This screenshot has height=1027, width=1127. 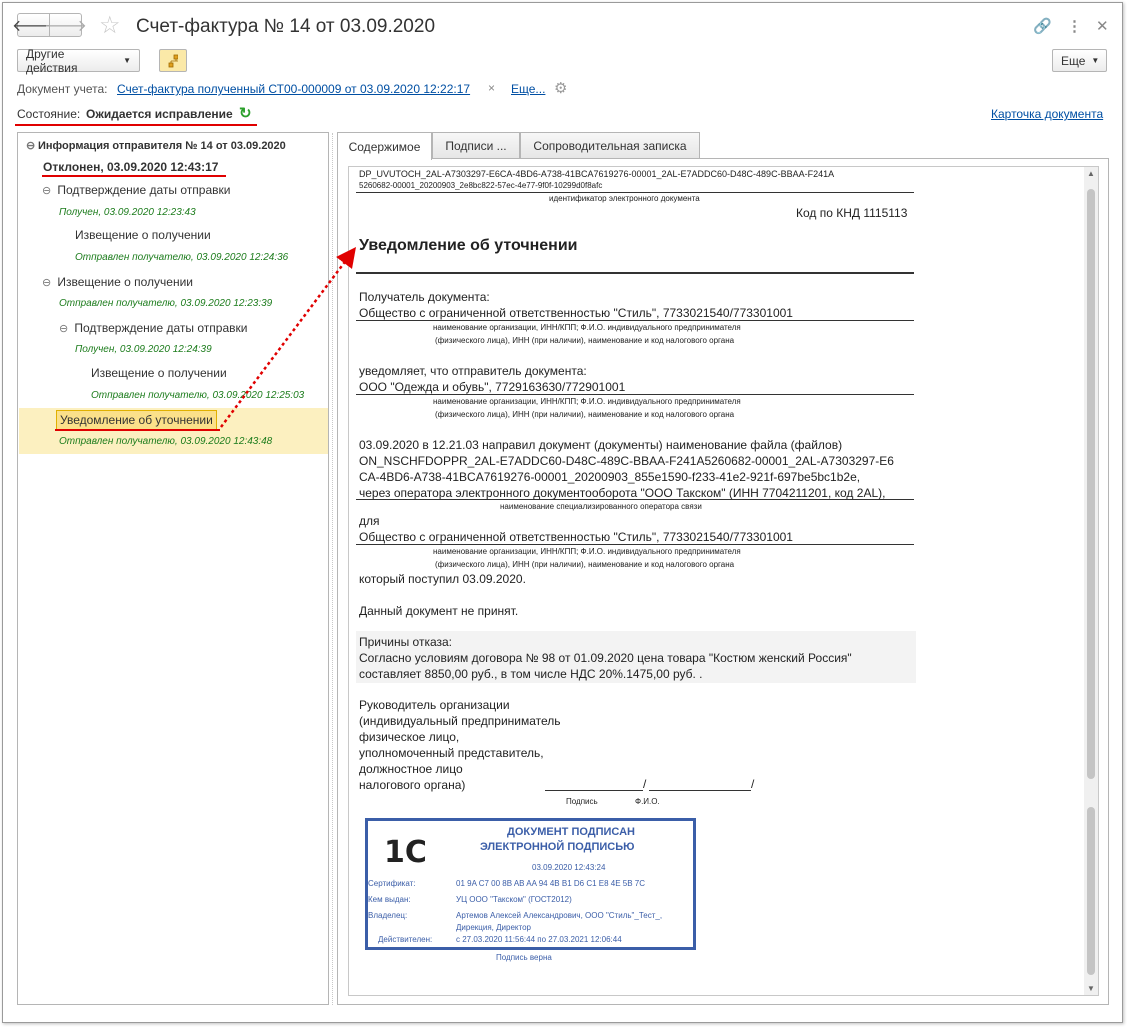 What do you see at coordinates (468, 245) in the screenshot?
I see `doc-heading: Уведомление об уточнении` at bounding box center [468, 245].